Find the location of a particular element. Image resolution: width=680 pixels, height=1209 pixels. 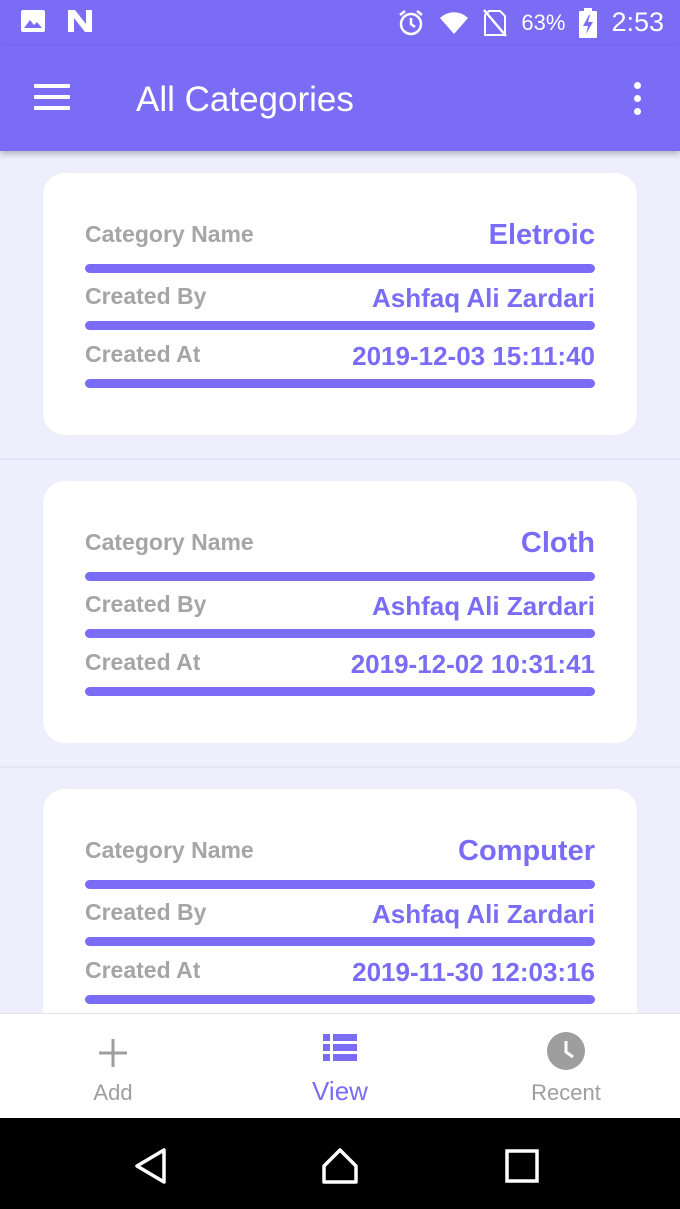

status-time: 2:53 is located at coordinates (637, 22).